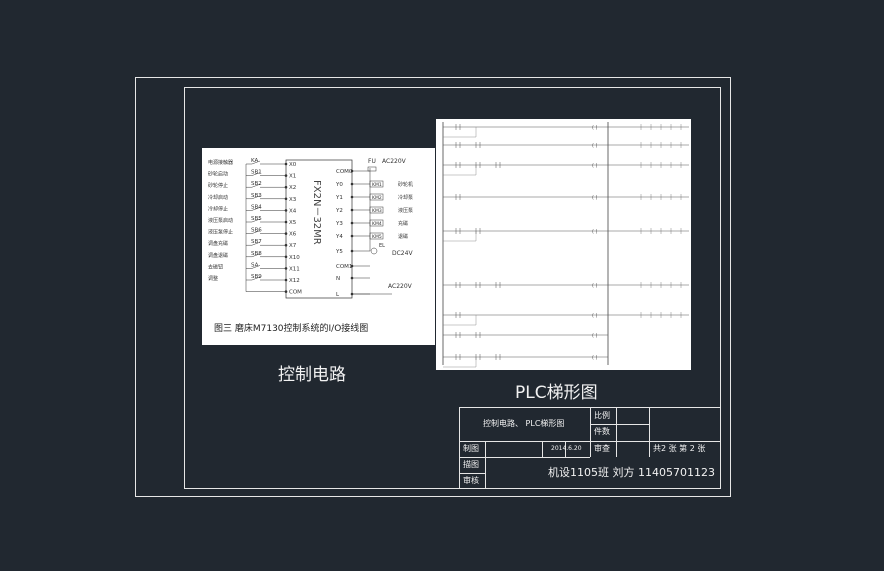  What do you see at coordinates (631, 472) in the screenshot?
I see `author-info: 机设1105班 刘方 11405701123` at bounding box center [631, 472].